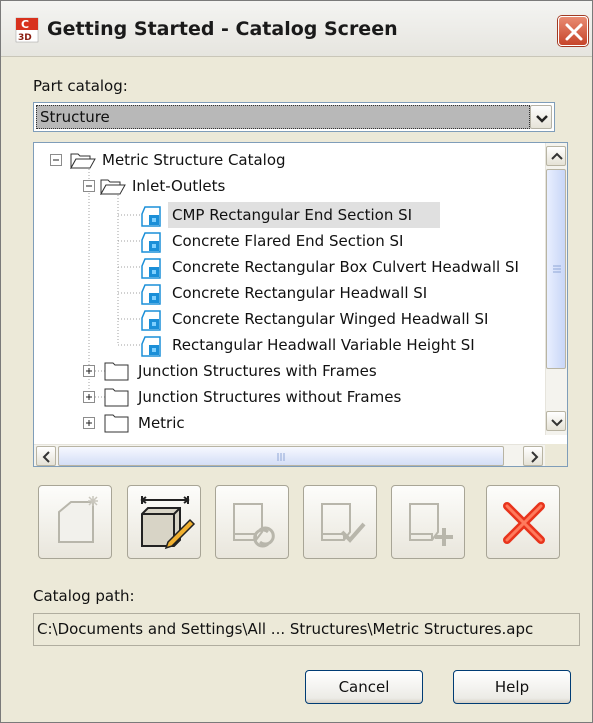 Image resolution: width=593 pixels, height=723 pixels. Describe the element at coordinates (270, 397) in the screenshot. I see `tree-item-label: Junction Structures without Frames` at that location.